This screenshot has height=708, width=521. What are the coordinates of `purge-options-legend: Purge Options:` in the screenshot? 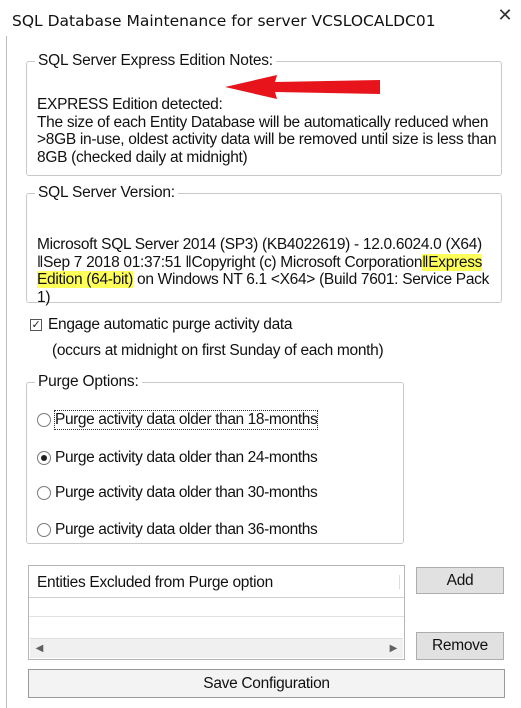 It's located at (88, 381).